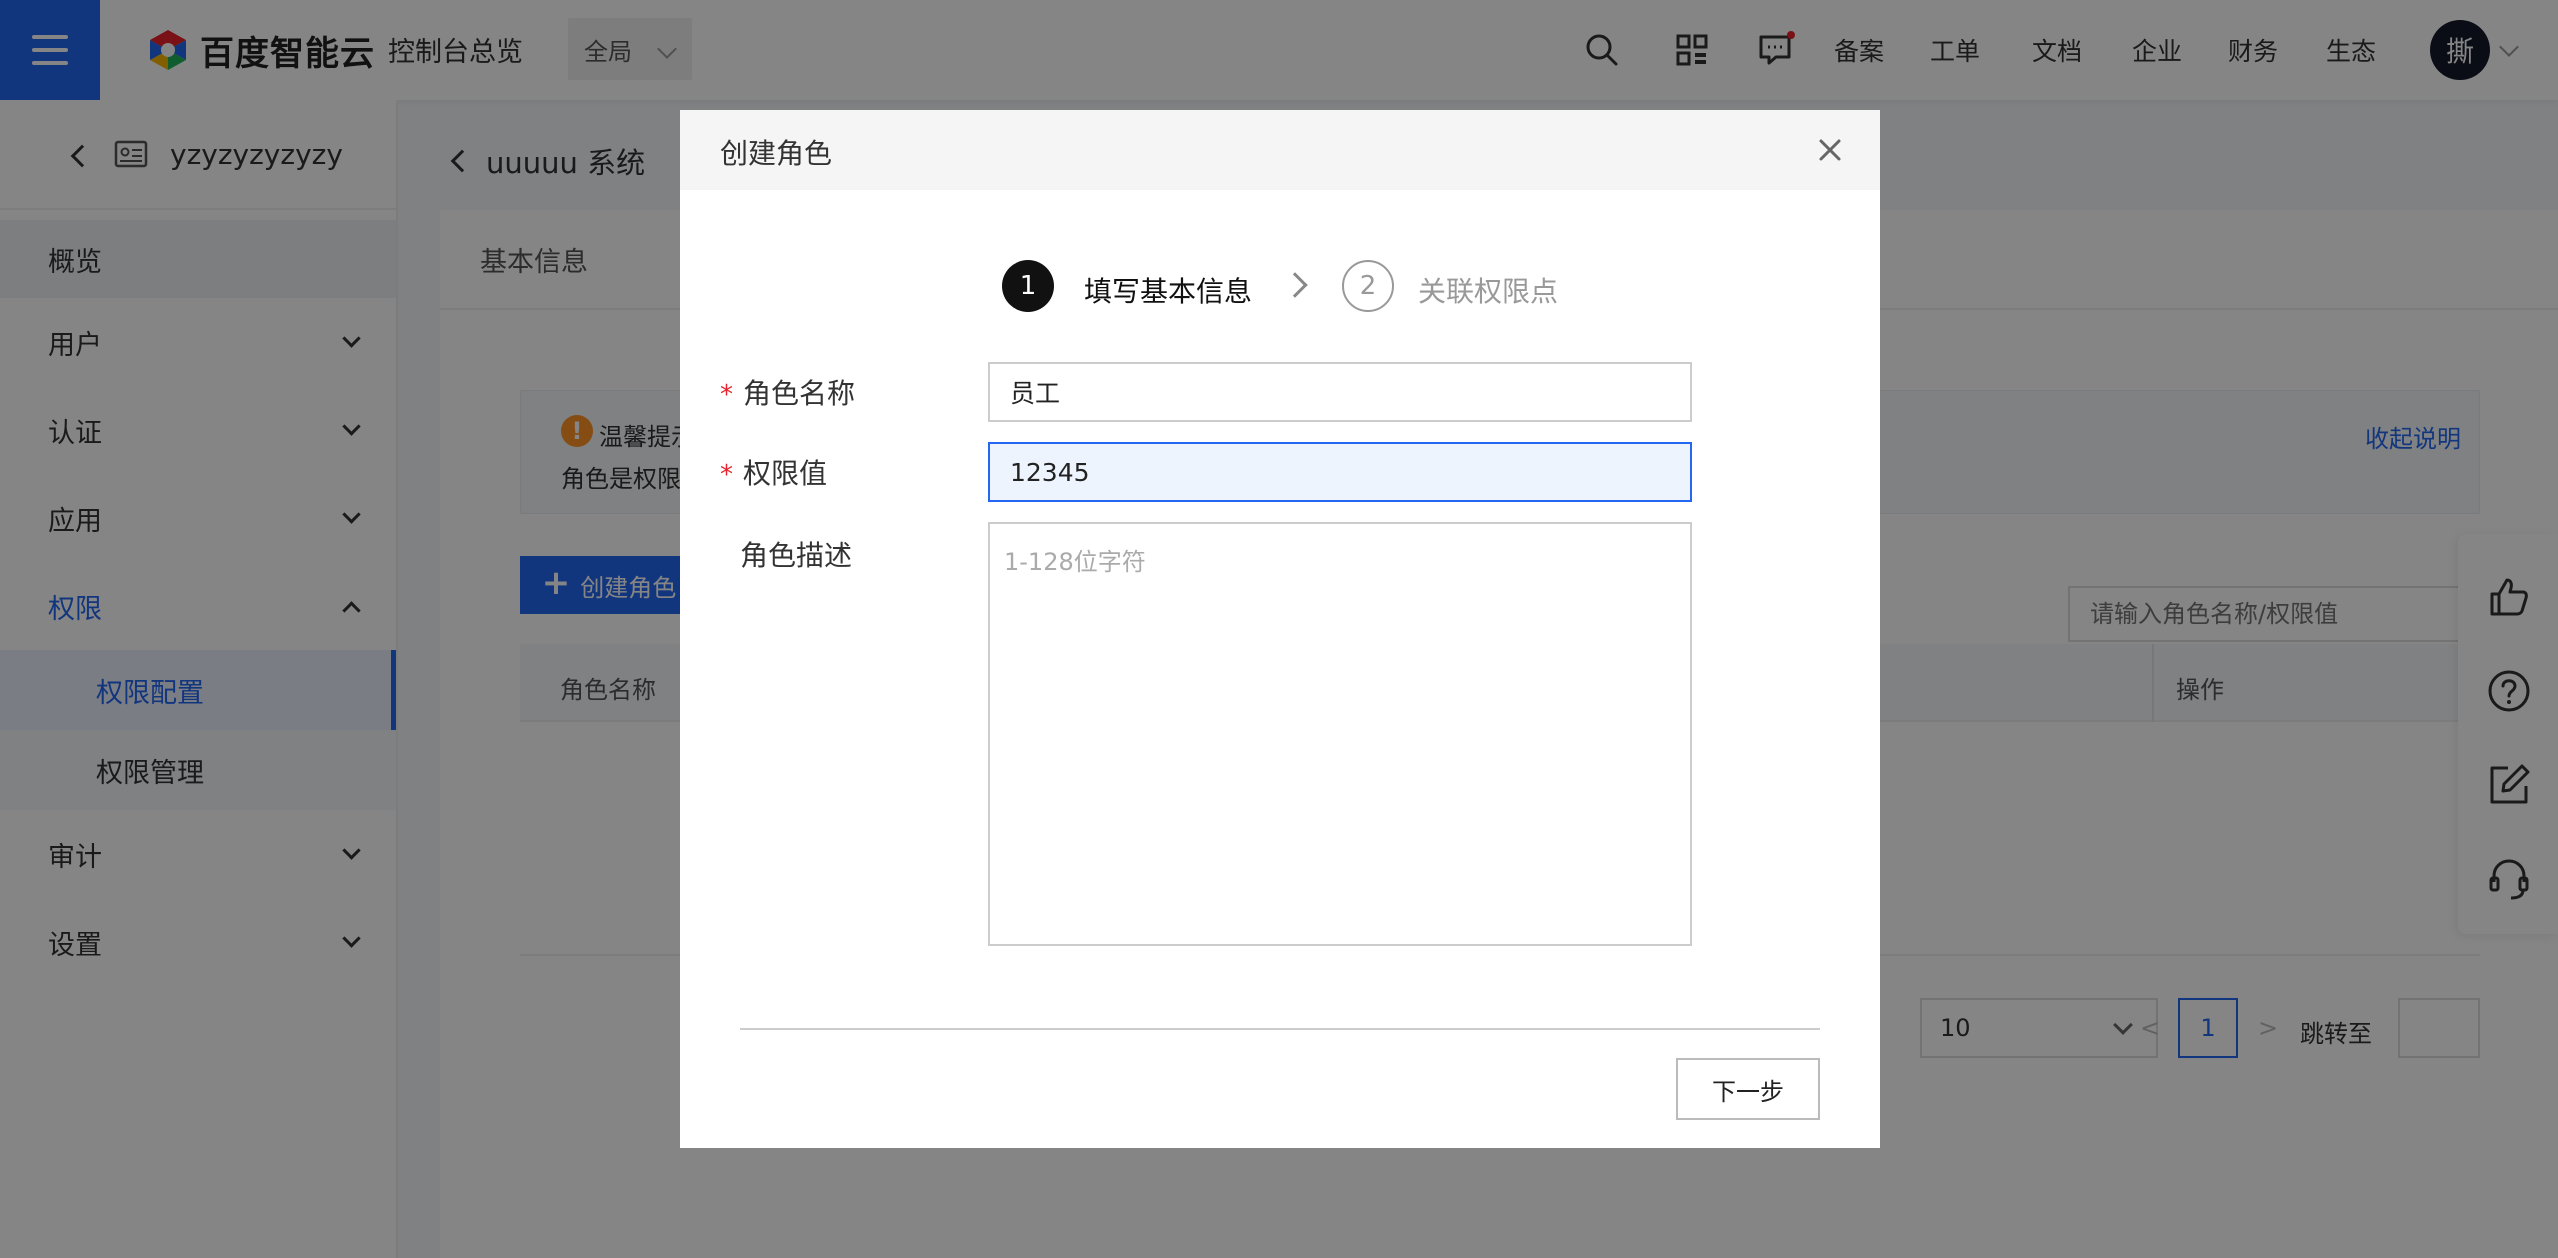  Describe the element at coordinates (799, 393) in the screenshot. I see `role-name-label-text: 角色名称` at that location.